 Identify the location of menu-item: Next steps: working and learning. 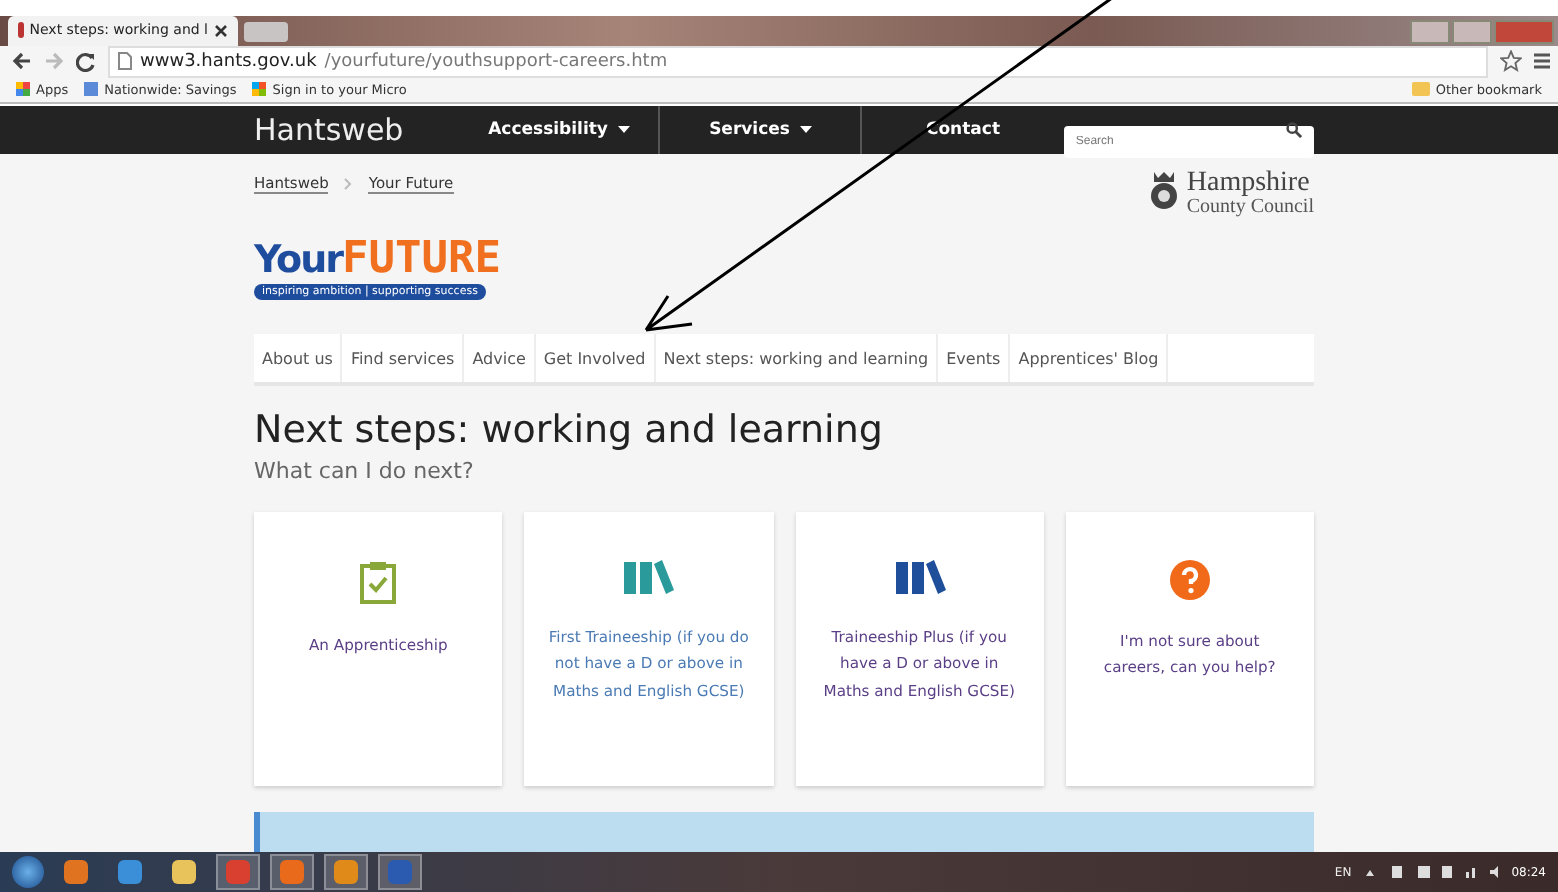
(797, 358).